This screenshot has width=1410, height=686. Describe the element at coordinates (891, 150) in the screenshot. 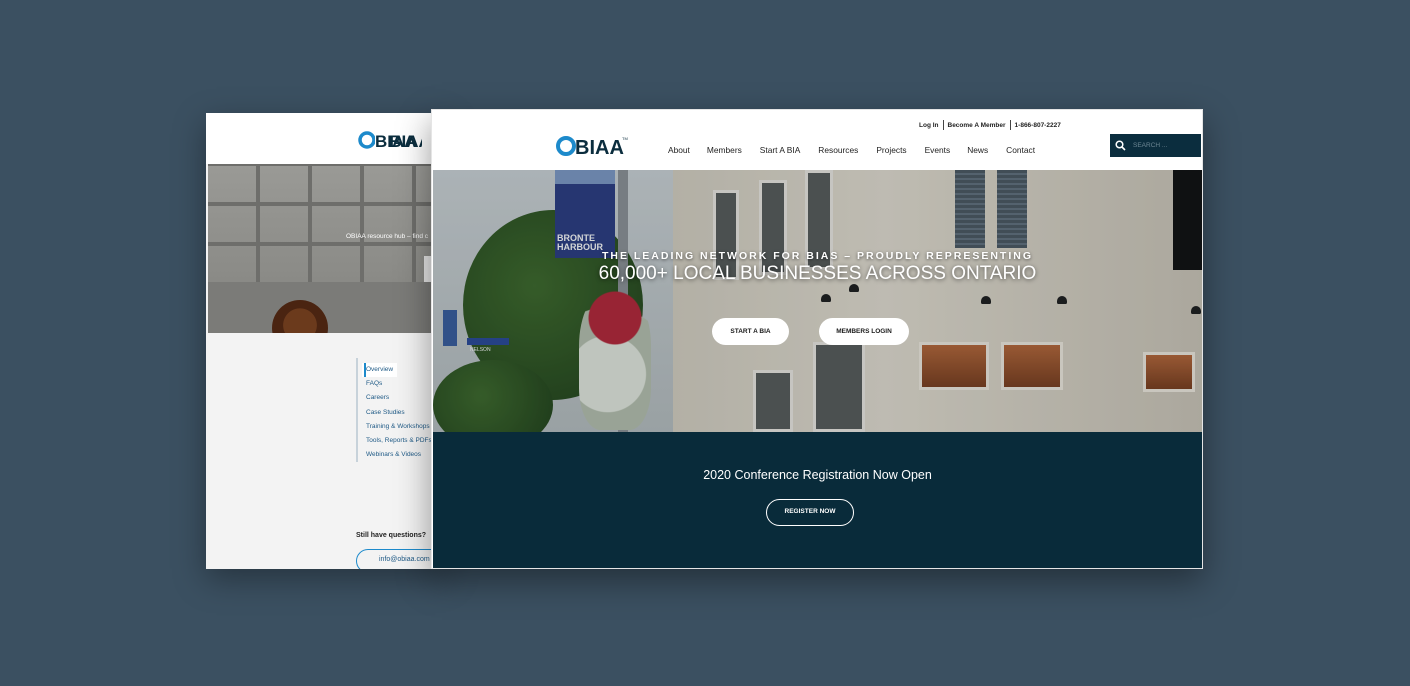

I see `nav-projects: Projects` at that location.